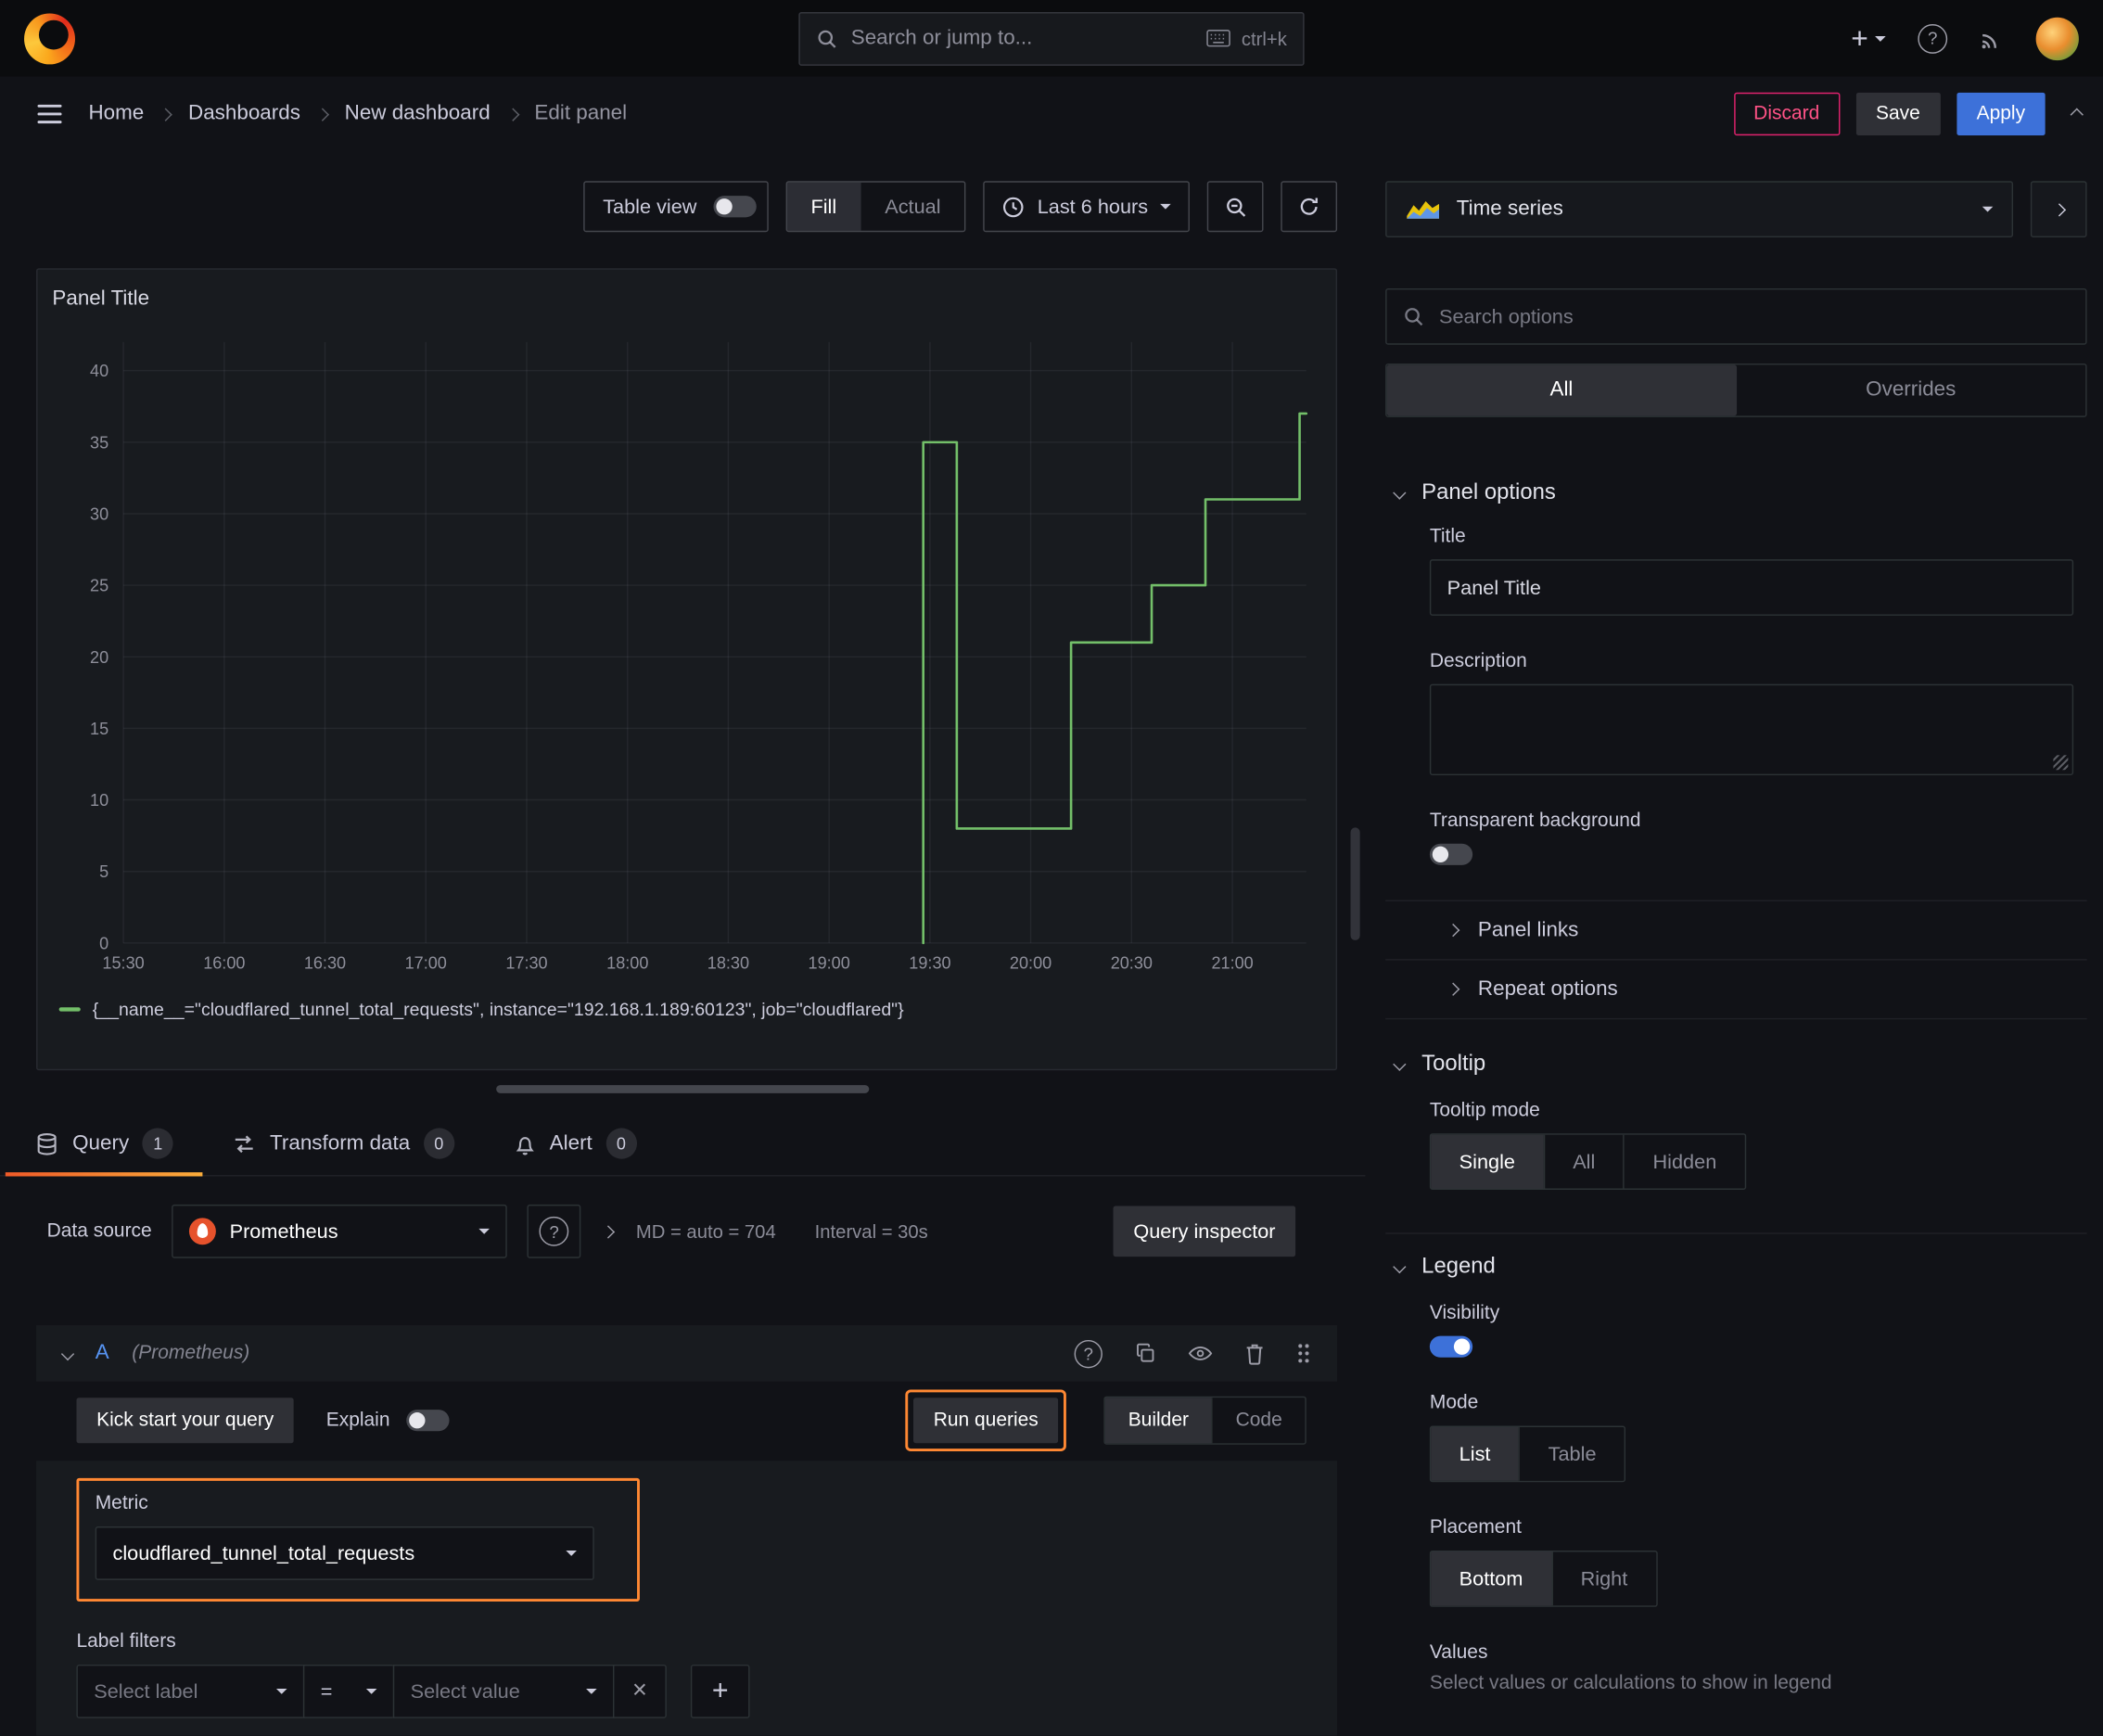  Describe the element at coordinates (1204, 1232) in the screenshot. I see `query-inspector-button: Query inspector` at that location.